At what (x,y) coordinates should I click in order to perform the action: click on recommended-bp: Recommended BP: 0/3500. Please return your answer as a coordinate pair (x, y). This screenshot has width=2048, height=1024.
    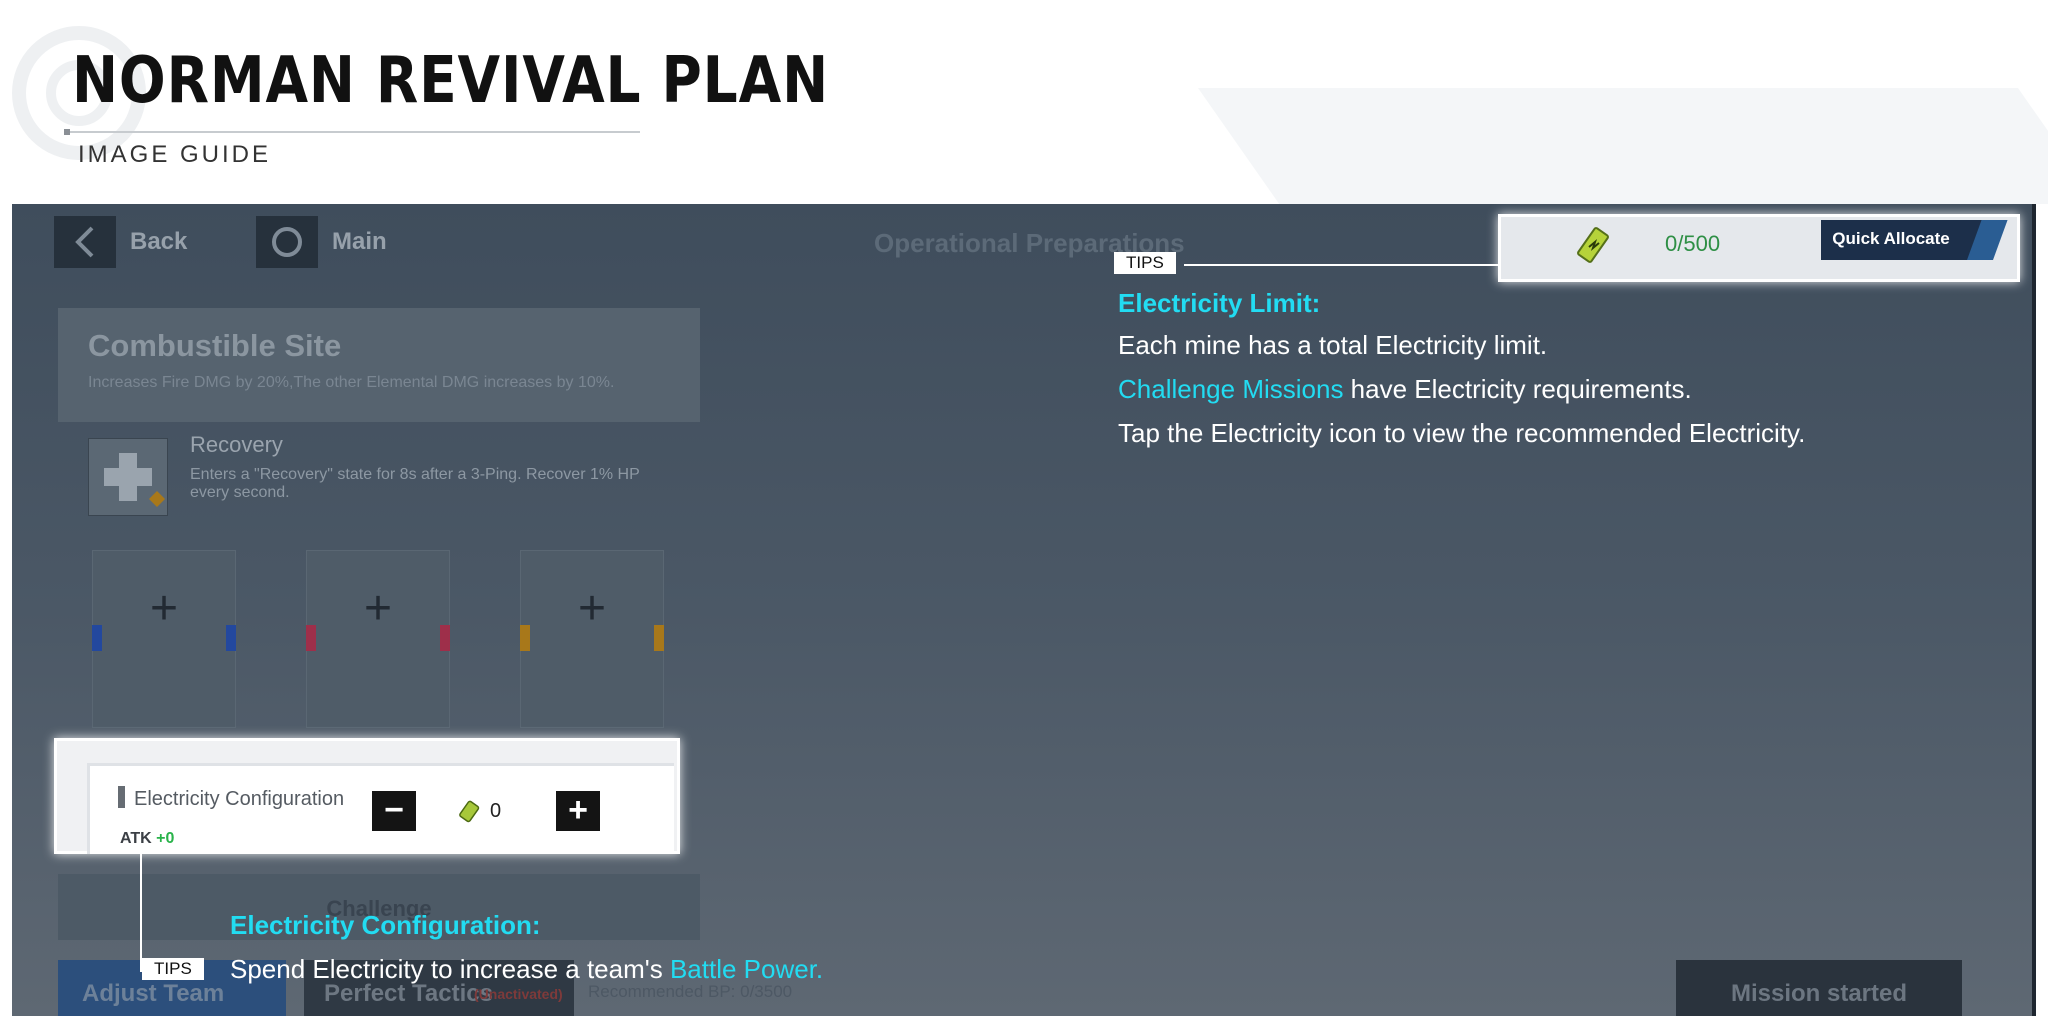
    Looking at the image, I should click on (690, 991).